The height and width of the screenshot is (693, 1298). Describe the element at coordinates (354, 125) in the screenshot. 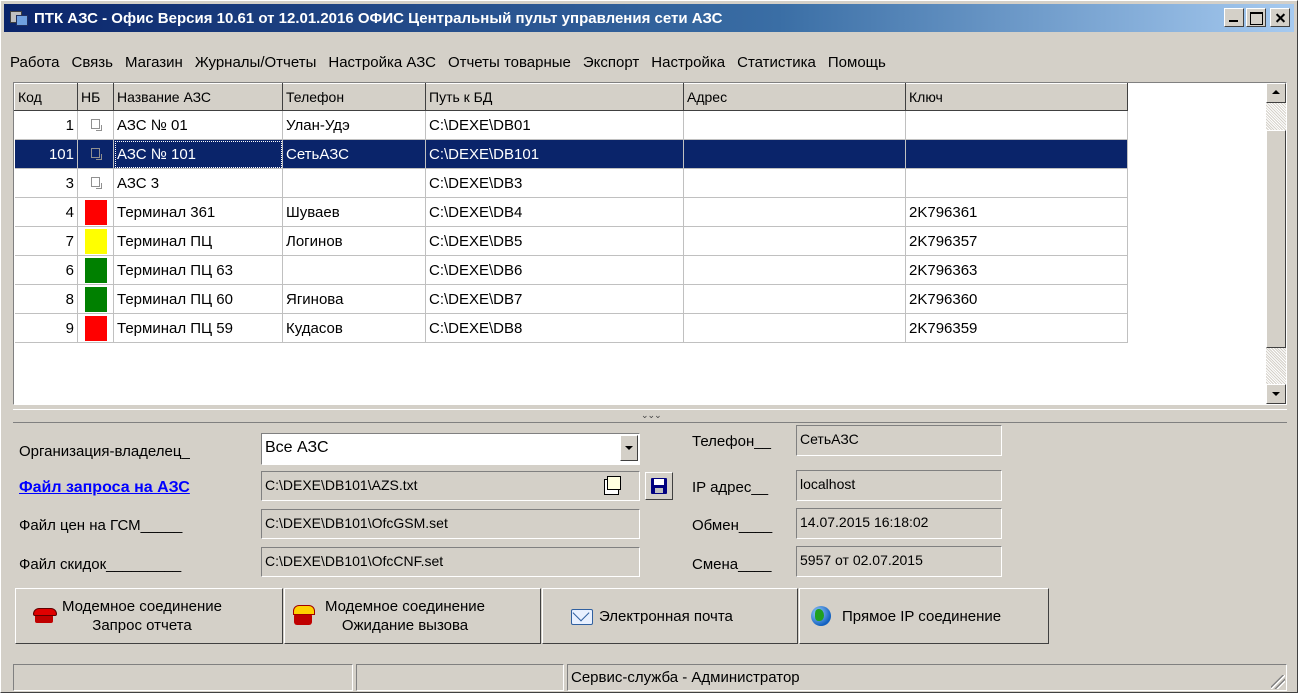

I see `cell-phone: Улан-Удэ` at that location.